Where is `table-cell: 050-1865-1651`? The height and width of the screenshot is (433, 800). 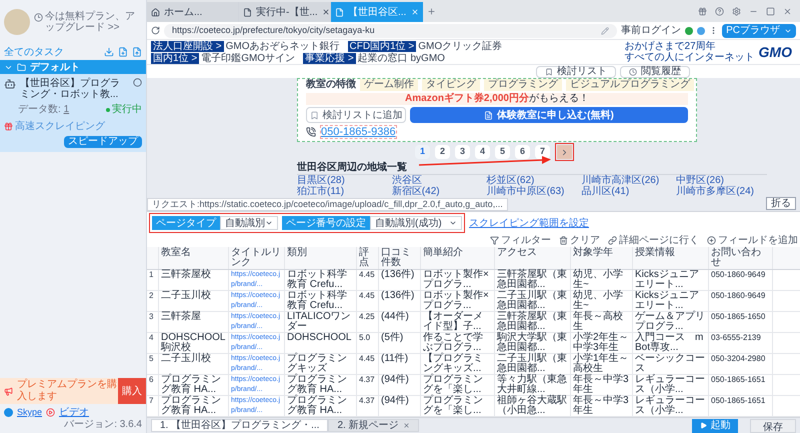 table-cell: 050-1865-1651 is located at coordinates (741, 406).